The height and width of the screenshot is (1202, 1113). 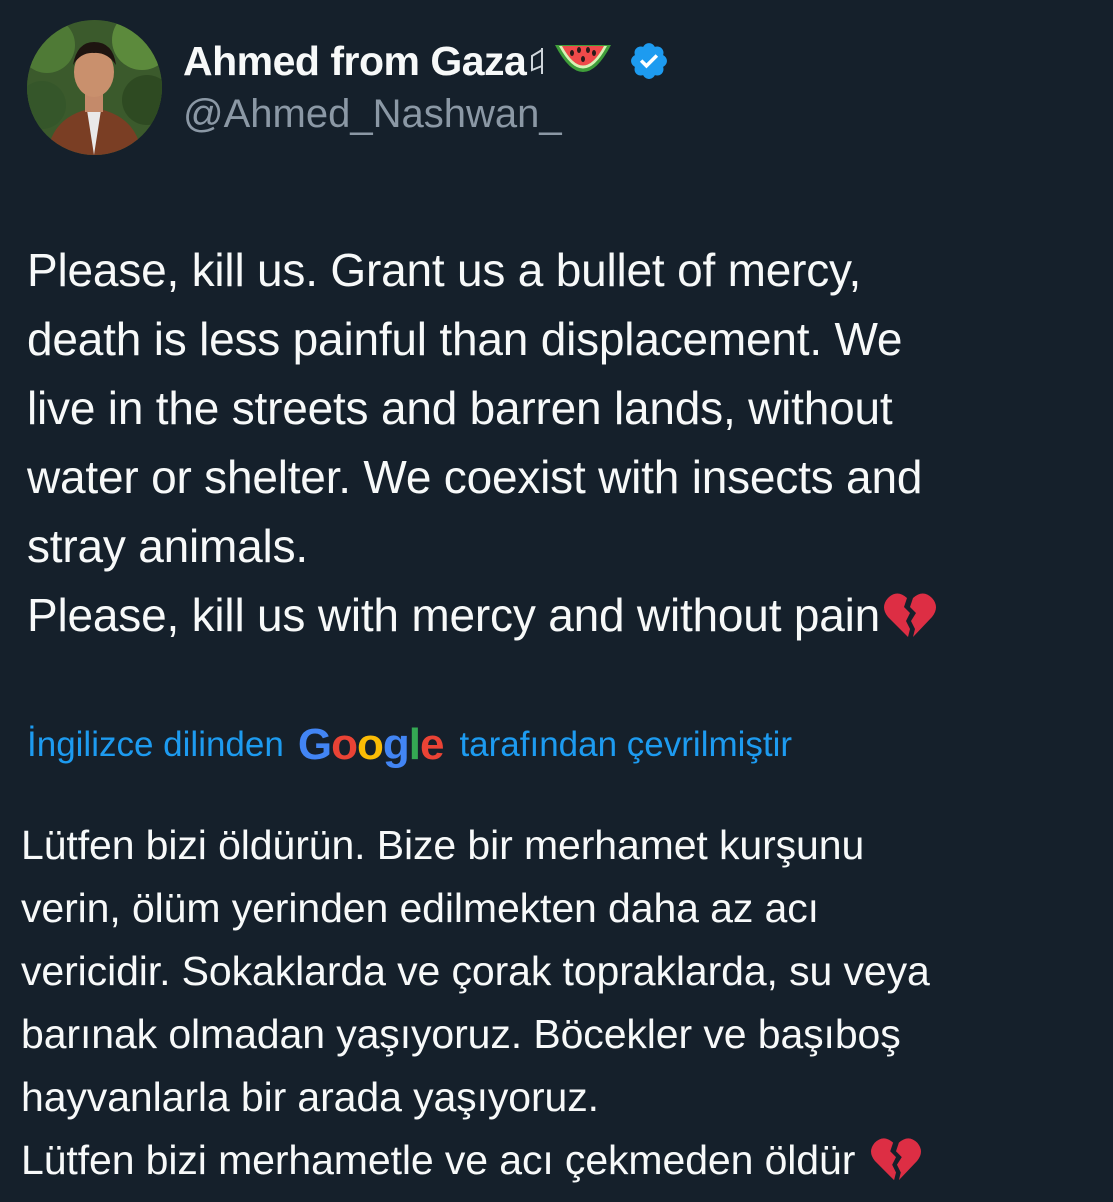 I want to click on author-name-row: Ahmed from Gaza, so click(x=426, y=61).